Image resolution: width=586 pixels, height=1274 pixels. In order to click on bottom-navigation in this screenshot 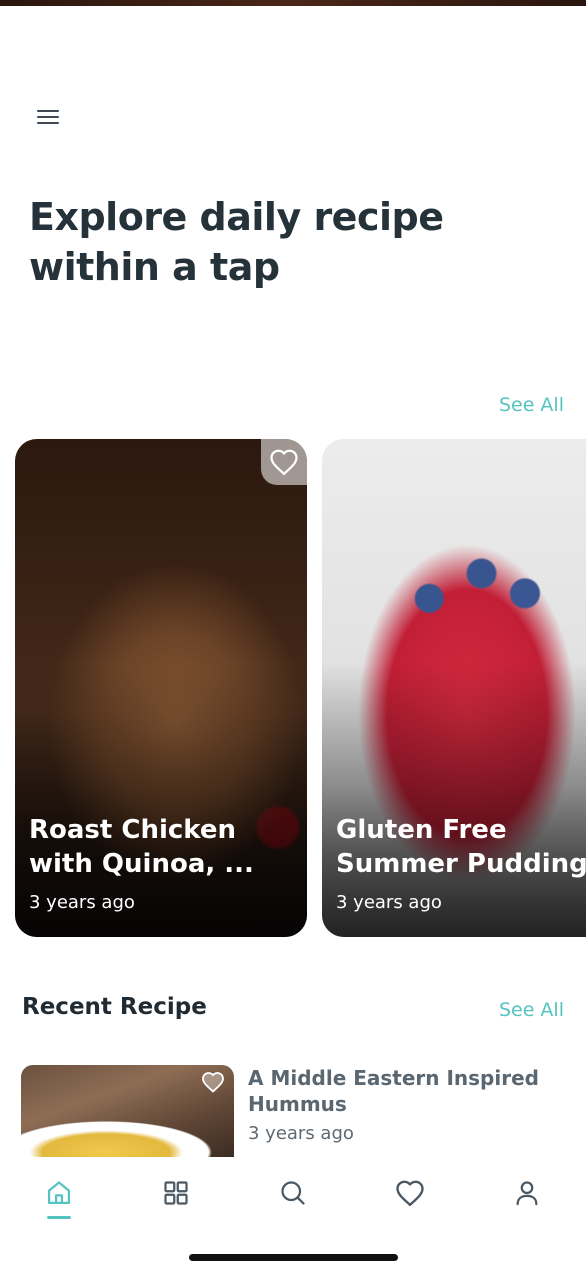, I will do `click(293, 1215)`.